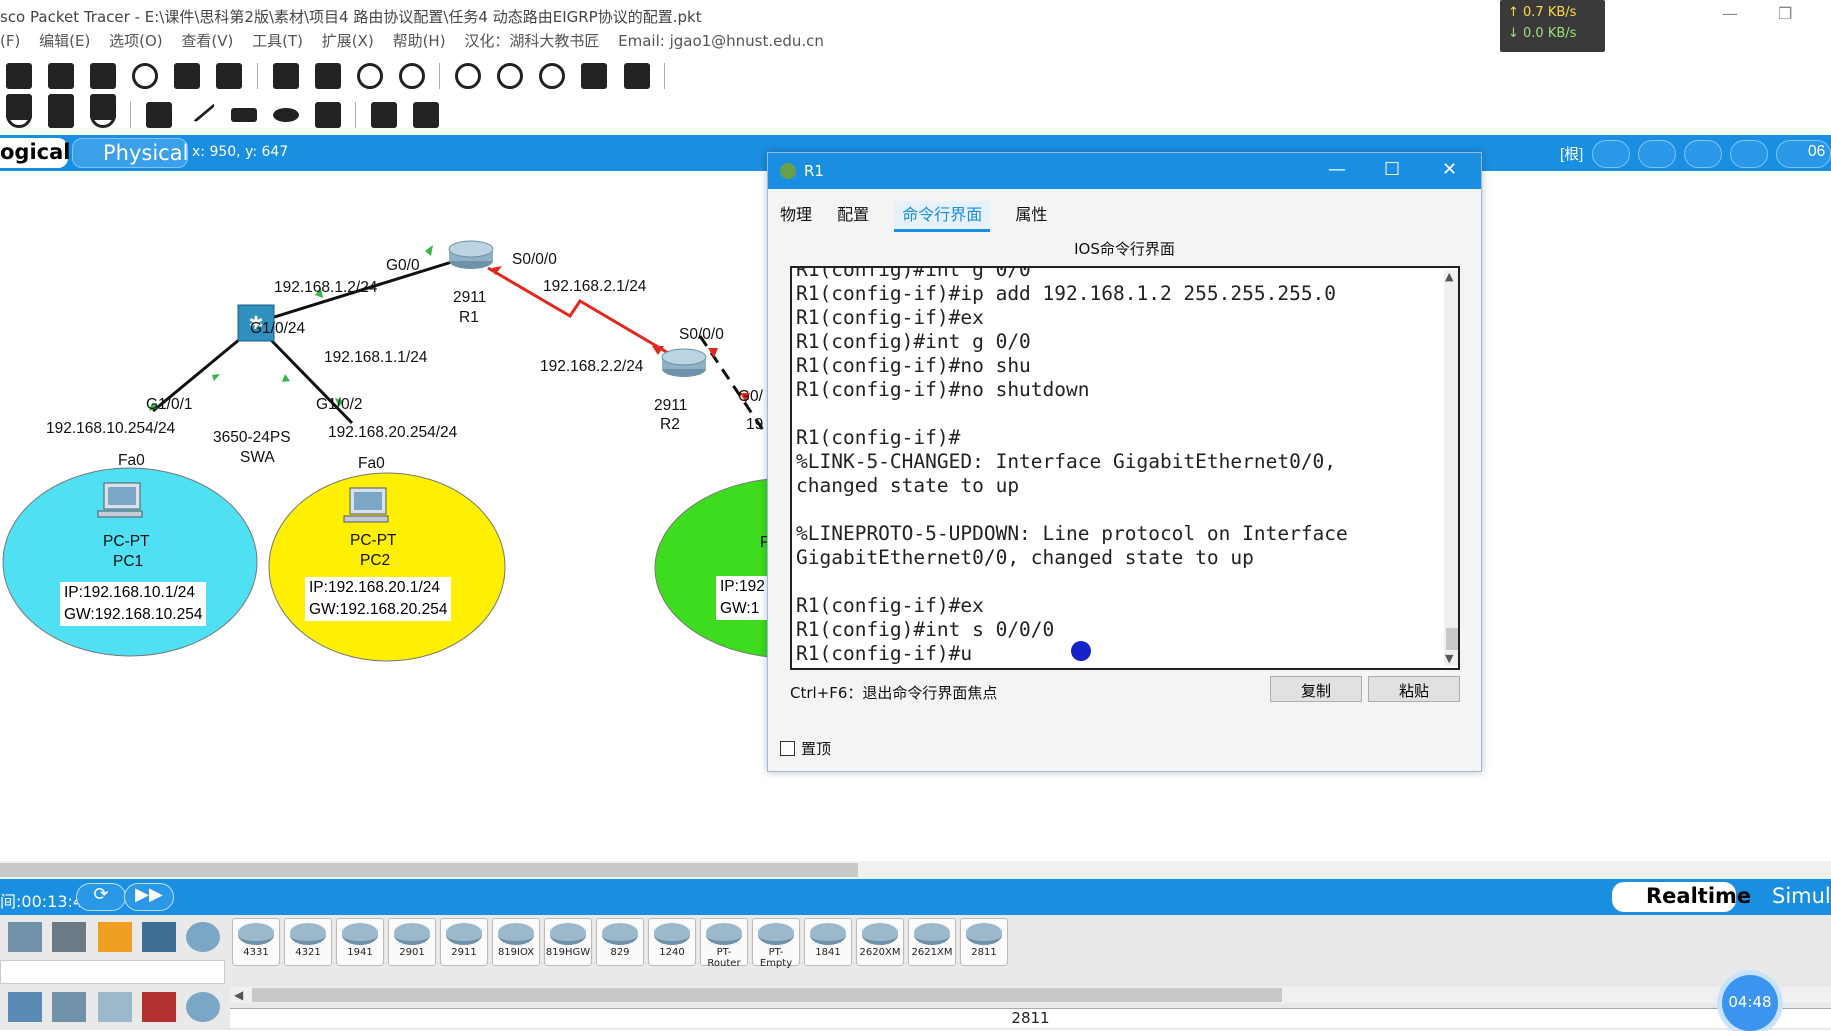  I want to click on hubs-subcategory-icon, so click(69, 1007).